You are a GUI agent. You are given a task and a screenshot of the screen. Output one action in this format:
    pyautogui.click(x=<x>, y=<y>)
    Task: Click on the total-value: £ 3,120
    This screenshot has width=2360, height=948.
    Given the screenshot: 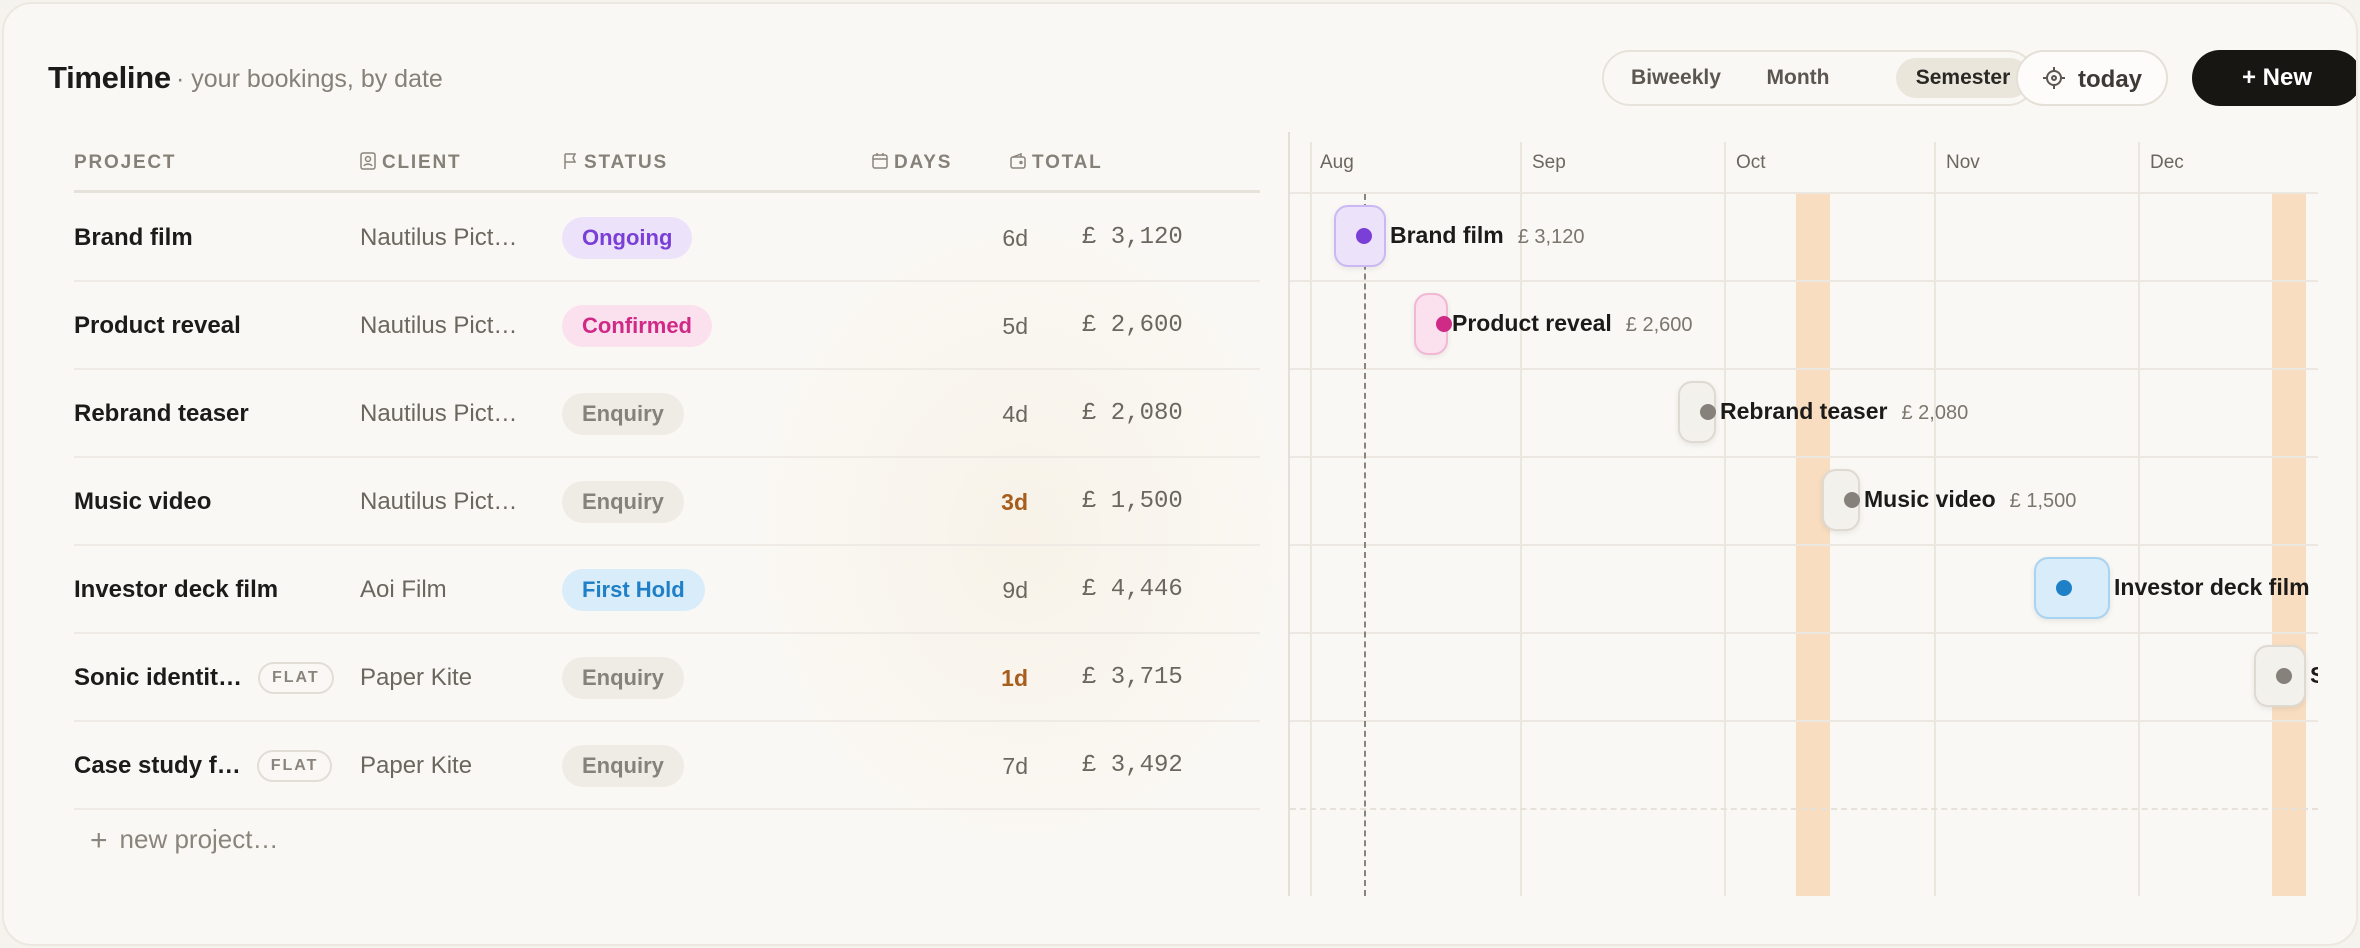 What is the action you would take?
    pyautogui.click(x=1132, y=237)
    